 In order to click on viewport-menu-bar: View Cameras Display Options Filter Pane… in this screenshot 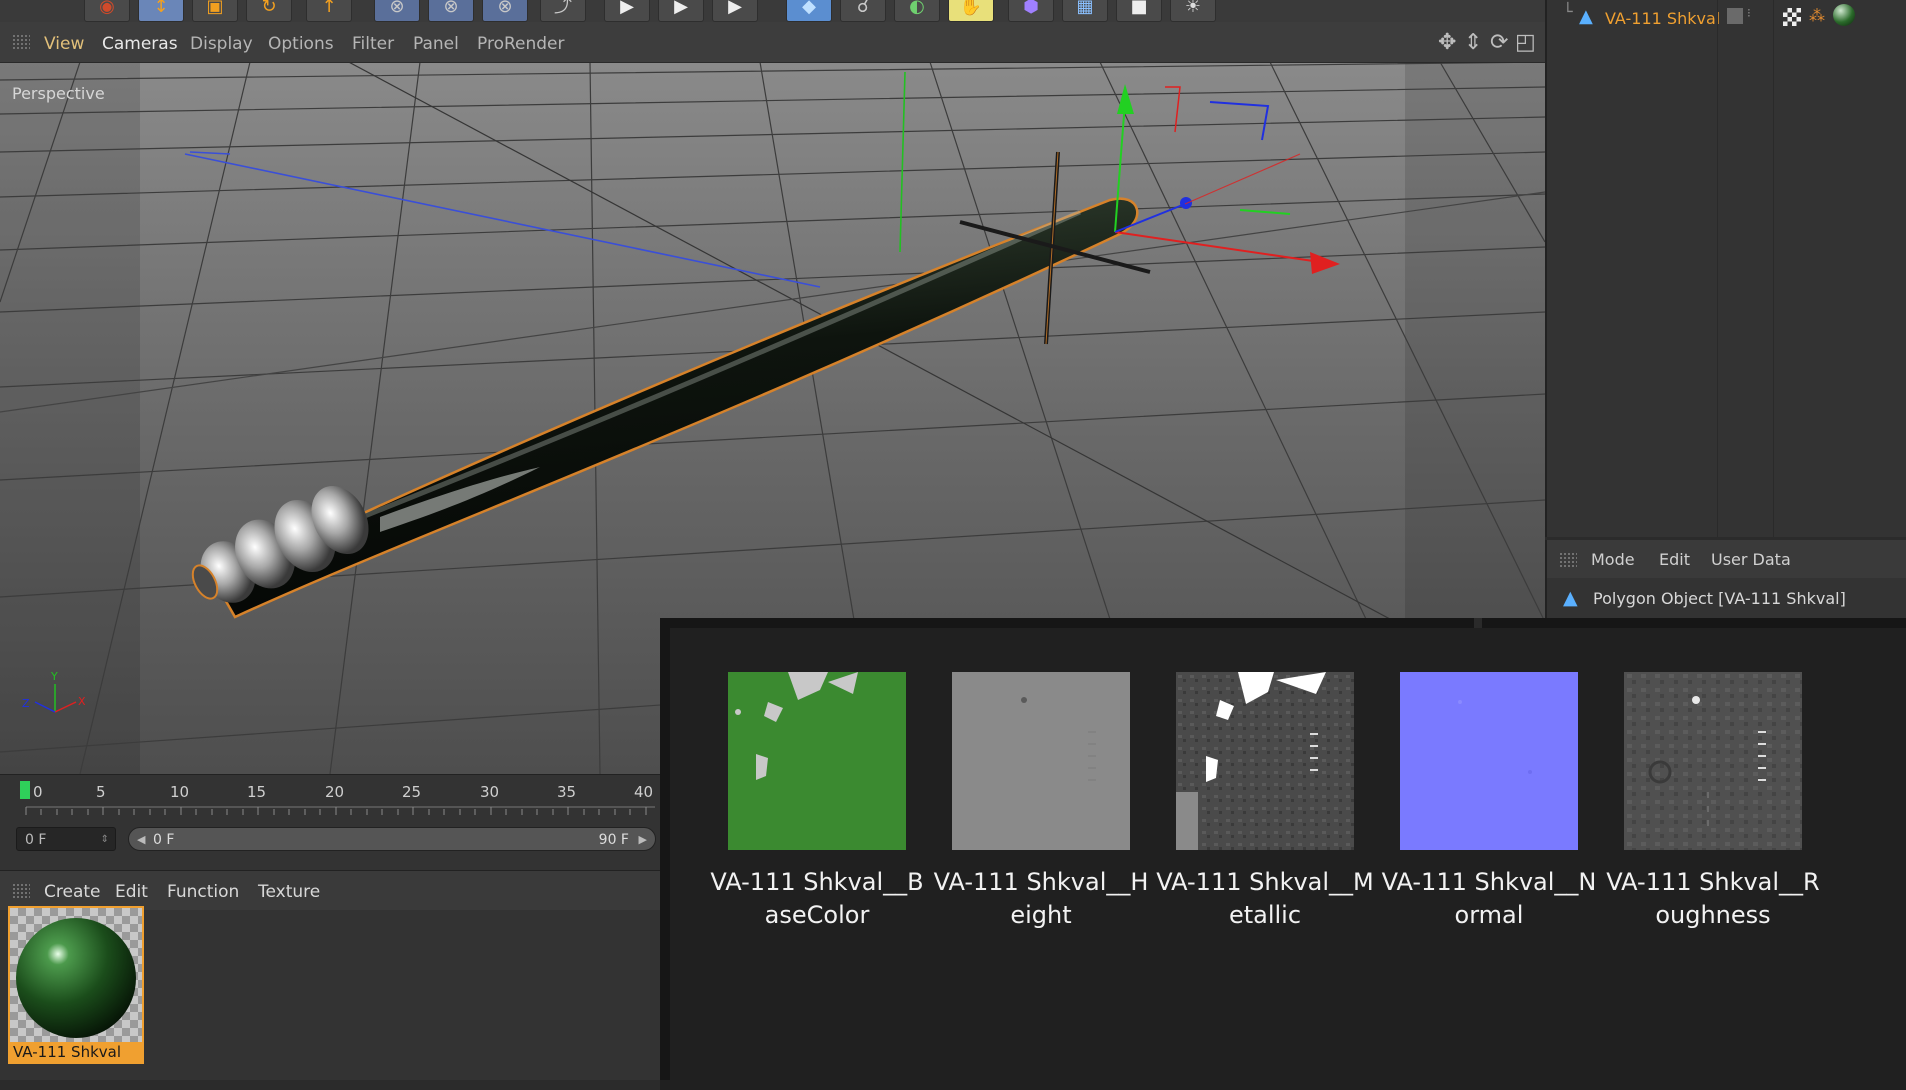, I will do `click(772, 42)`.